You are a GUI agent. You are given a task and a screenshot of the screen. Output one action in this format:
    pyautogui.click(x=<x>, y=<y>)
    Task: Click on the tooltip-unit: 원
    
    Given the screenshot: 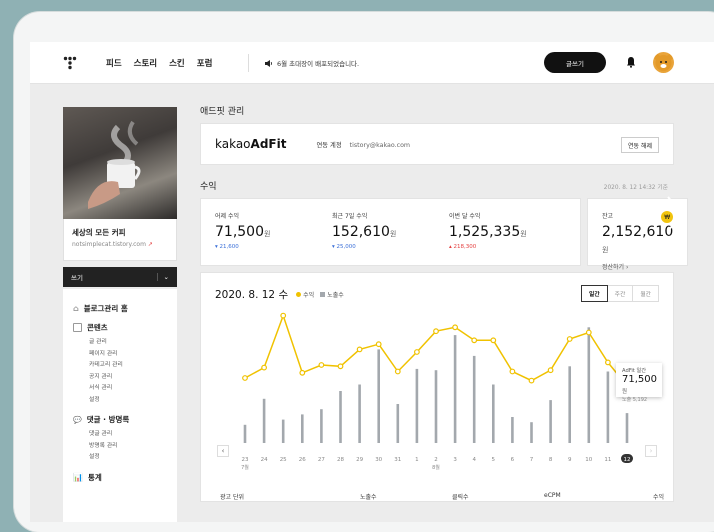 What is the action you would take?
    pyautogui.click(x=625, y=392)
    